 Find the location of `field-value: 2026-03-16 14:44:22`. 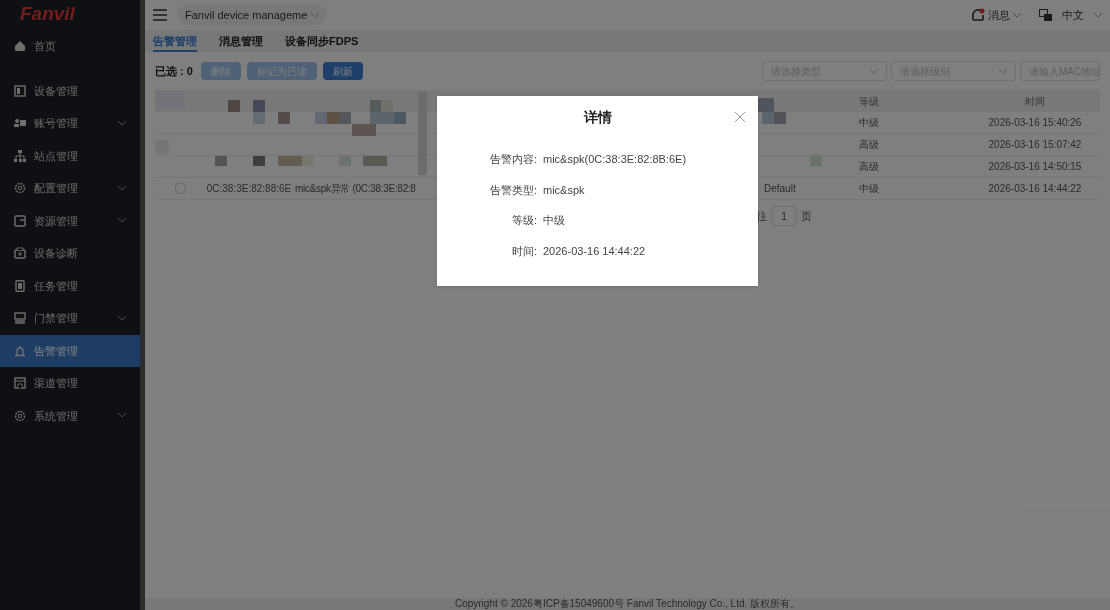

field-value: 2026-03-16 14:44:22 is located at coordinates (594, 251).